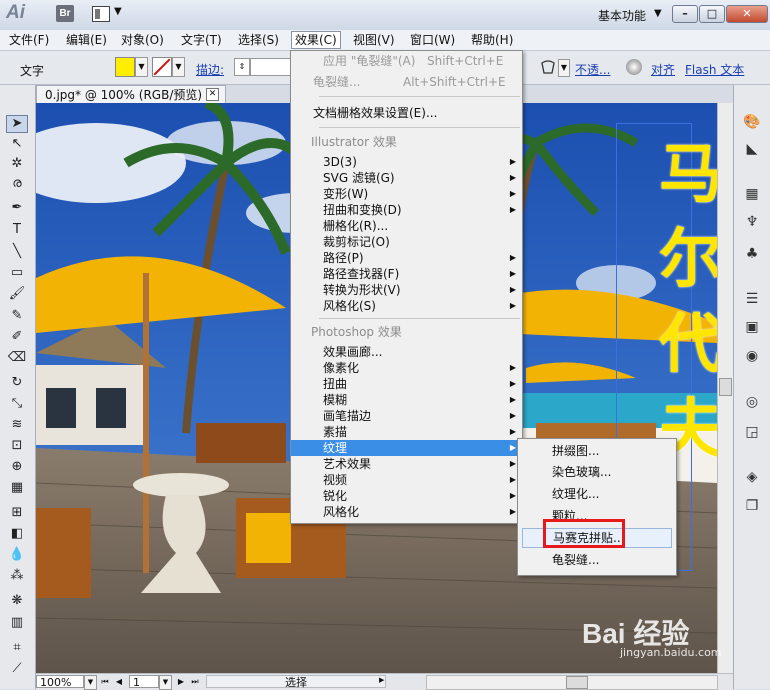 Image resolution: width=770 pixels, height=690 pixels. Describe the element at coordinates (406, 290) in the screenshot. I see `menu-item-convert-to-shape: 转换为形状(V) ▶` at that location.